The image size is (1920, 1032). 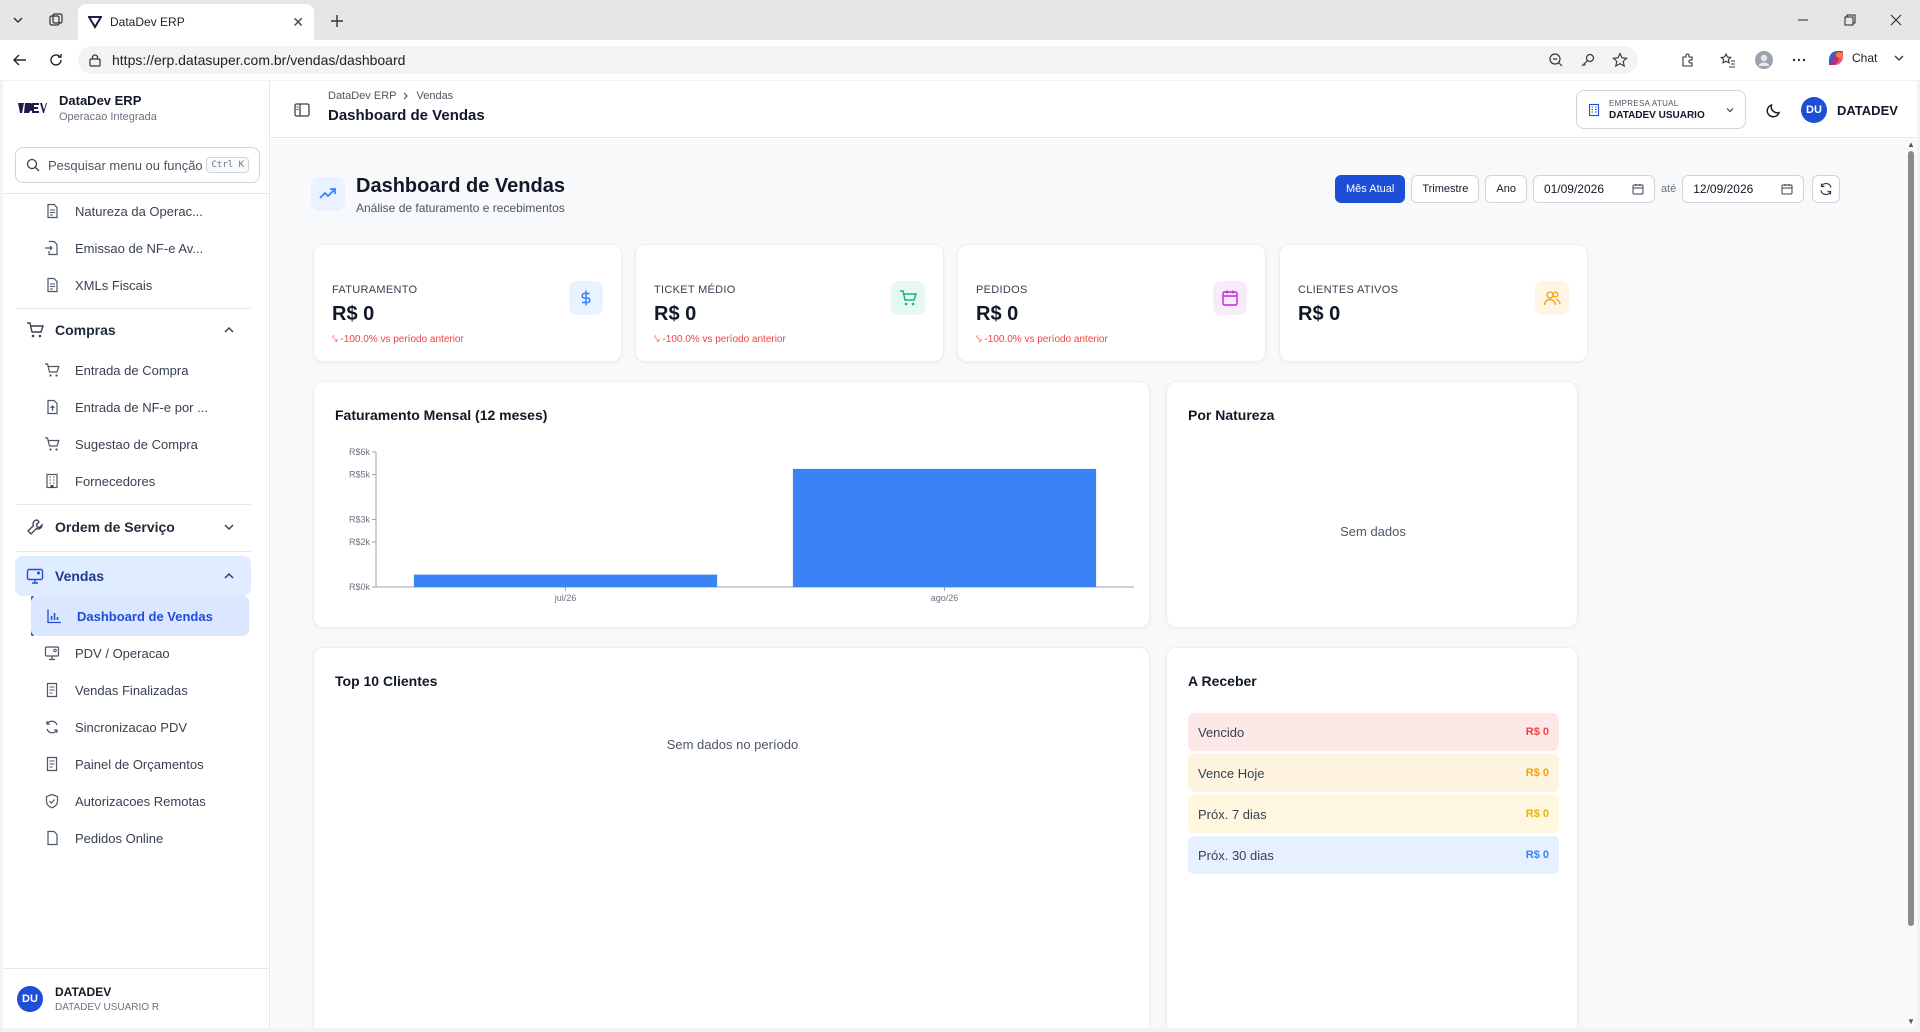 What do you see at coordinates (145, 616) in the screenshot?
I see `sidebar-item-label: Dashboard de Vendas` at bounding box center [145, 616].